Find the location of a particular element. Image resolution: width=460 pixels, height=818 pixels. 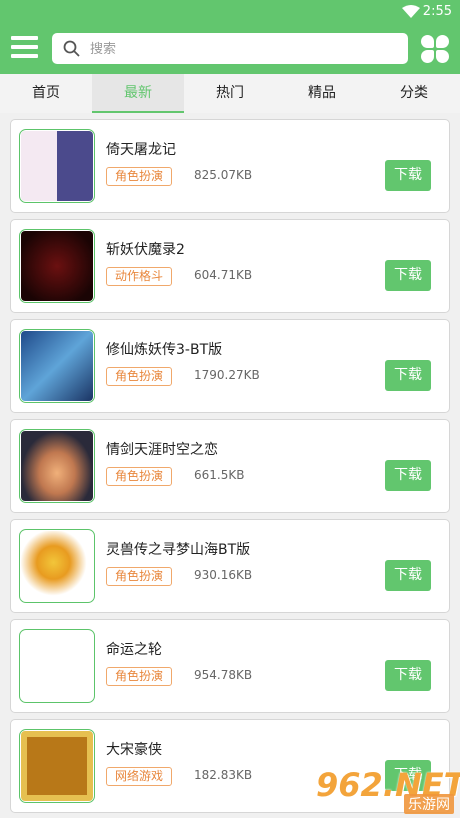

file-size: 954.78KB is located at coordinates (223, 675).